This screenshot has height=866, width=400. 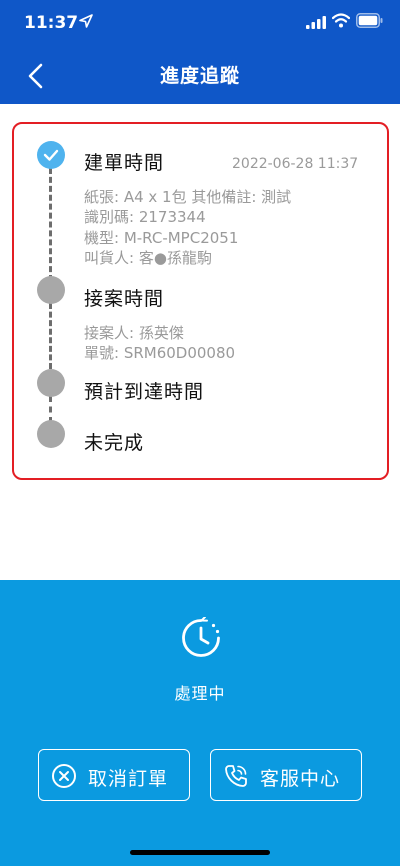 What do you see at coordinates (145, 217) in the screenshot?
I see `detail-id: 識別碼: 2173344` at bounding box center [145, 217].